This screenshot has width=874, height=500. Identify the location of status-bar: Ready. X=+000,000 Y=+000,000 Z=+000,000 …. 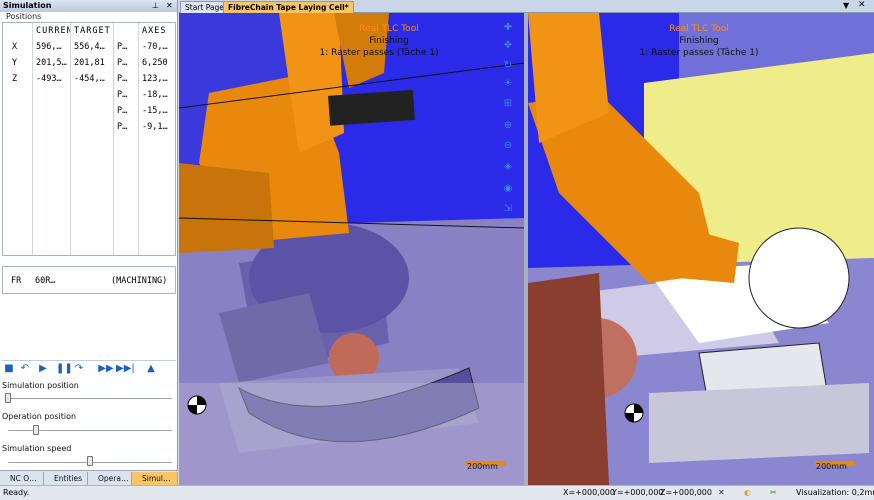
(437, 492).